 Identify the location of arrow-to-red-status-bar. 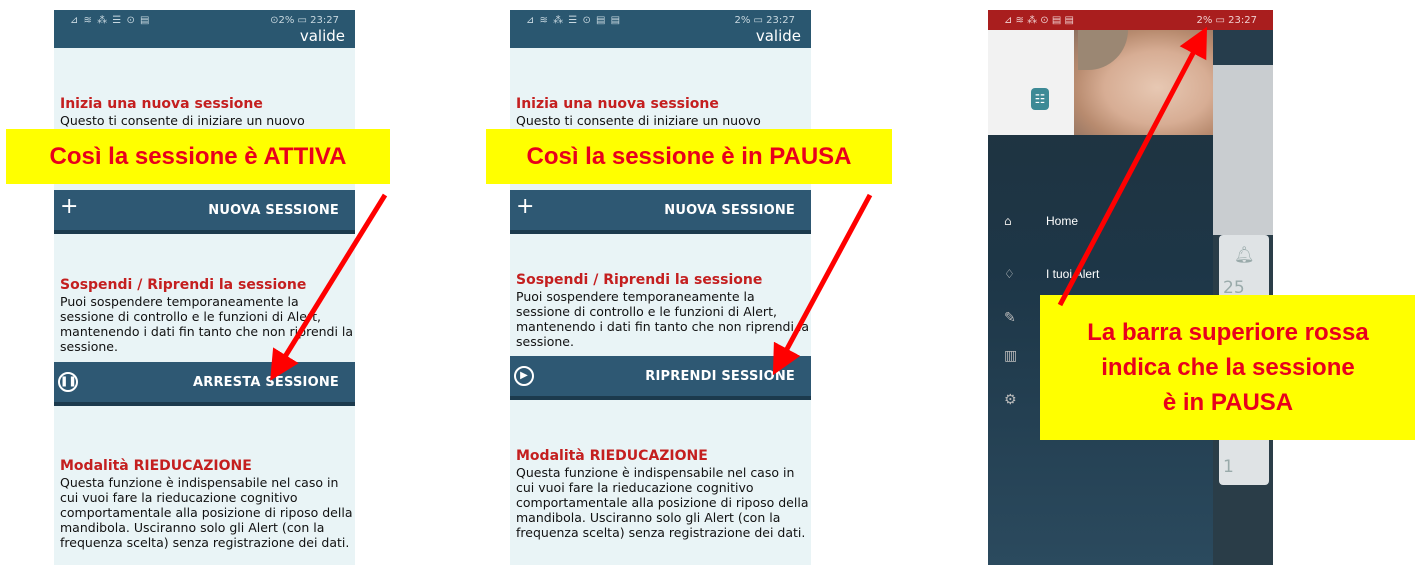
(1132, 166).